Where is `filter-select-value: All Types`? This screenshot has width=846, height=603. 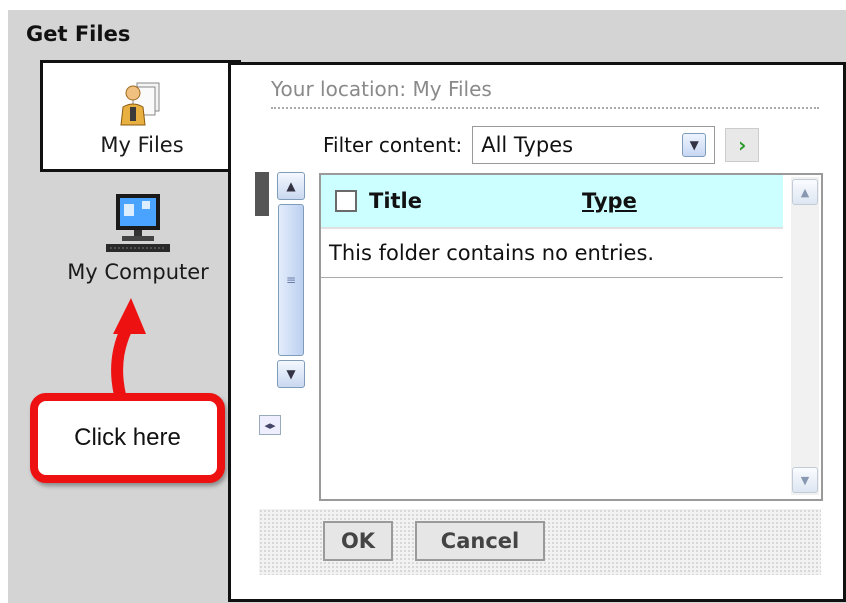 filter-select-value: All Types is located at coordinates (527, 145).